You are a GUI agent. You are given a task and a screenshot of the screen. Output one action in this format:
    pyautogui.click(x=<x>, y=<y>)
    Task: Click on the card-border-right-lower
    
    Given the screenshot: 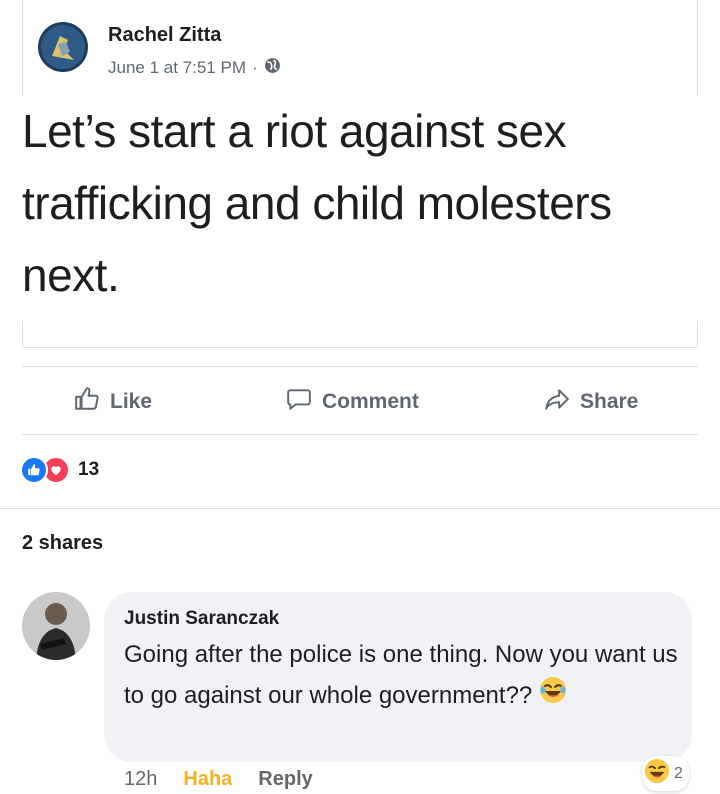 What is the action you would take?
    pyautogui.click(x=697, y=335)
    